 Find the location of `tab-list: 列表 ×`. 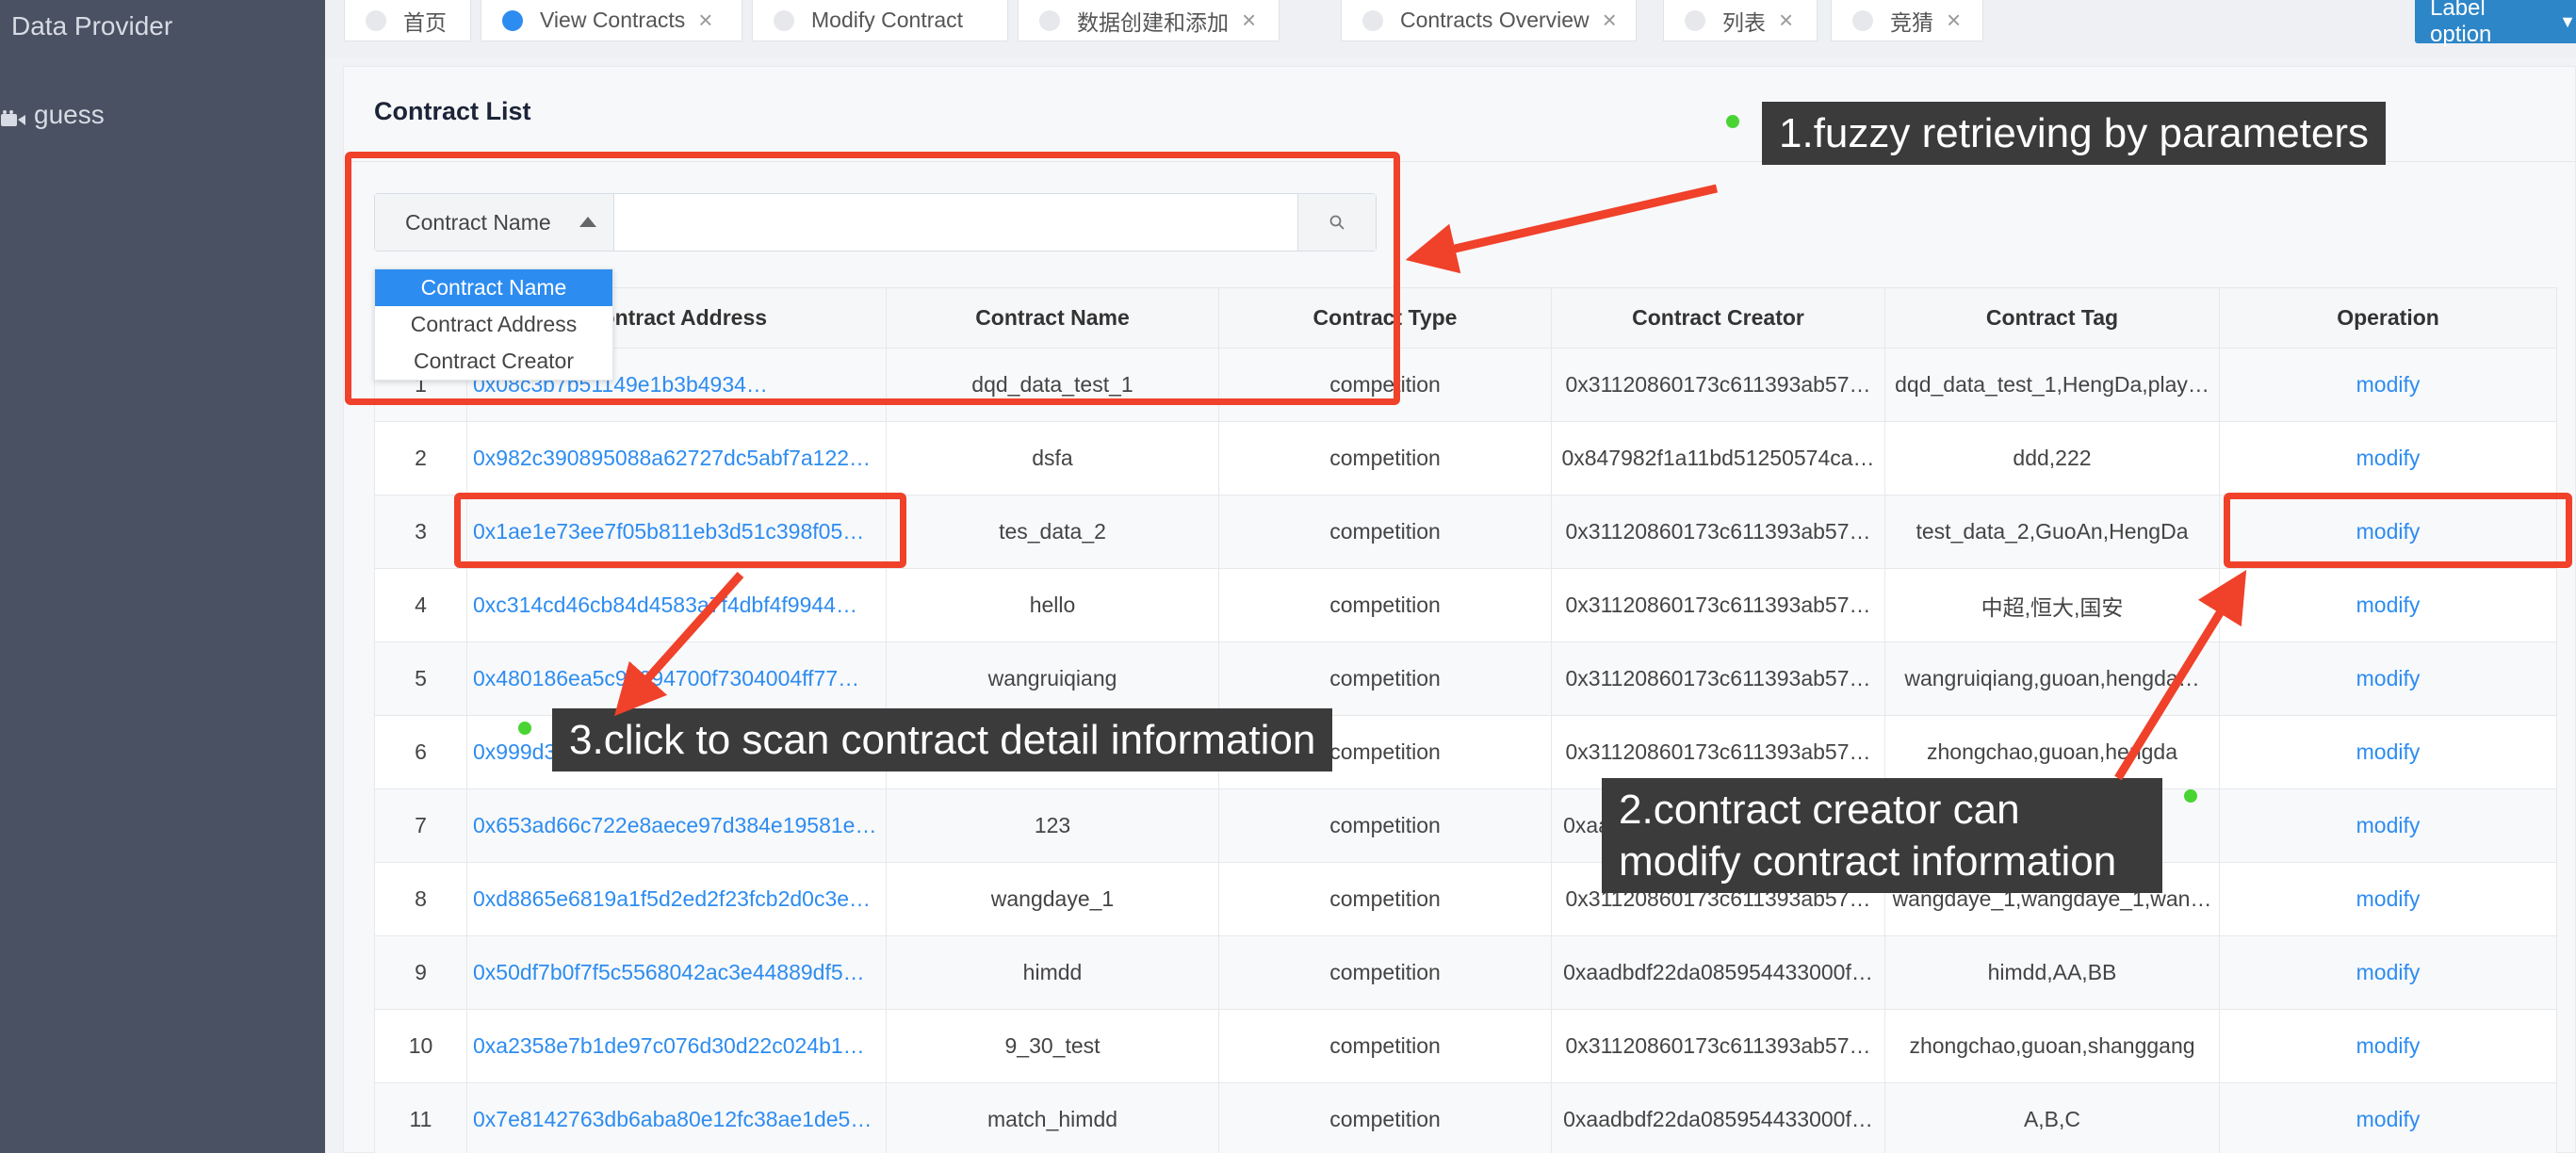

tab-list: 列表 × is located at coordinates (1740, 20).